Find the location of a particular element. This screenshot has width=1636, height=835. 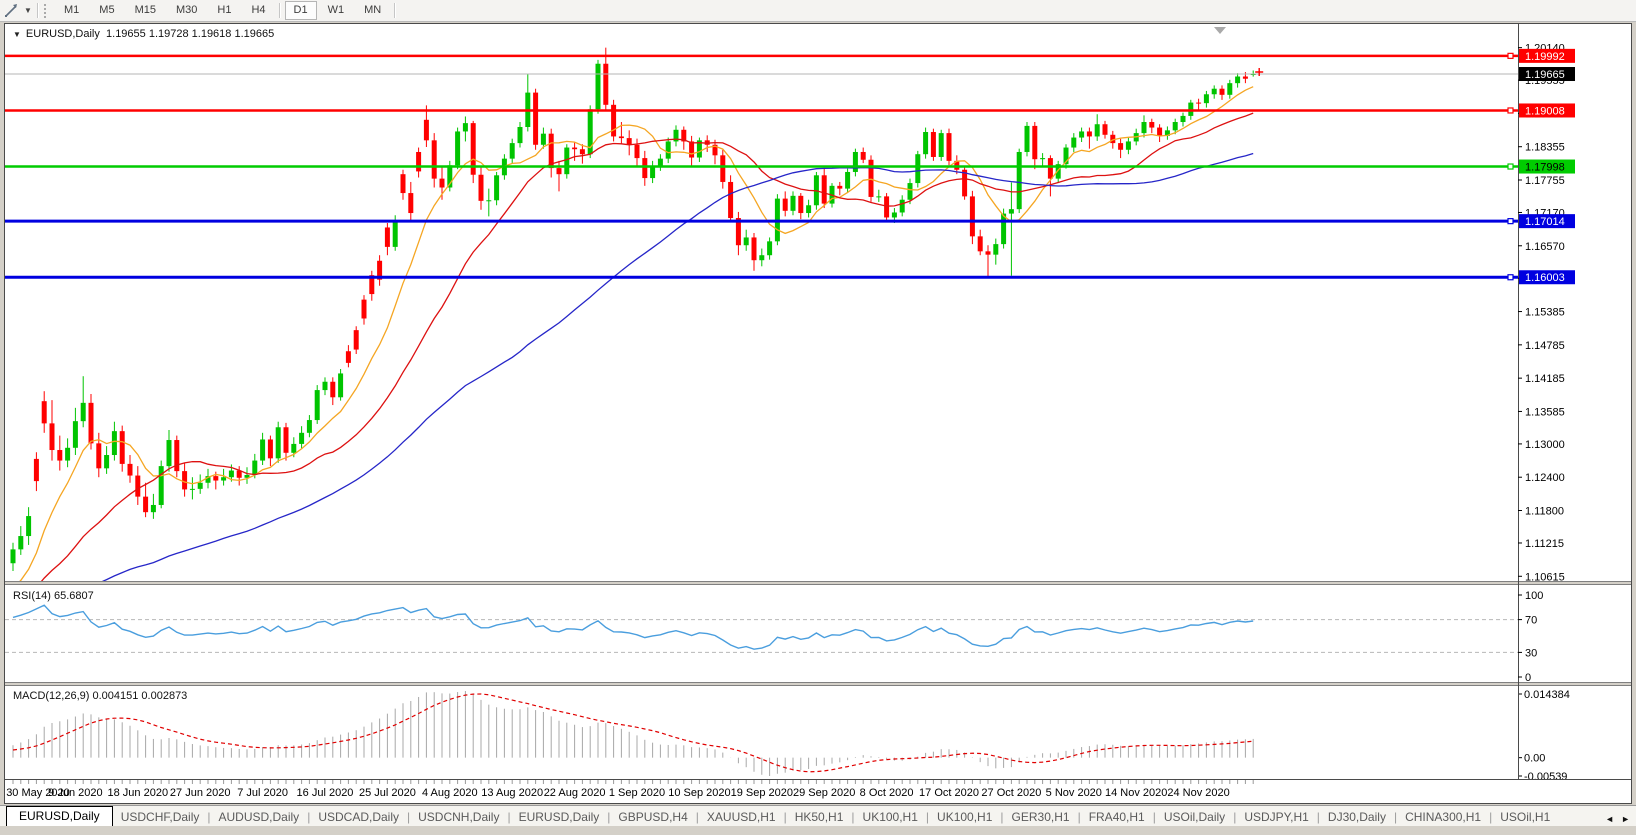

chart-tab-5: EURUSD,Daily is located at coordinates (559, 817).